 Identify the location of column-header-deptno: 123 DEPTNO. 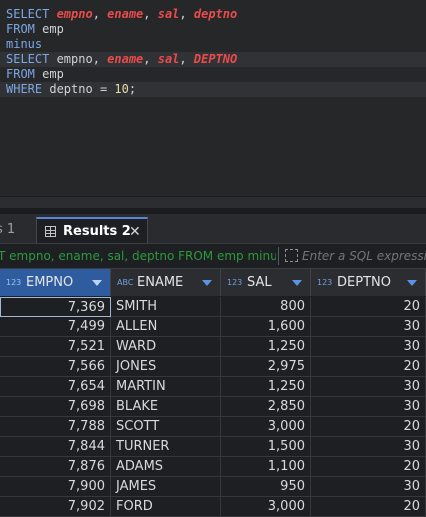
(368, 282).